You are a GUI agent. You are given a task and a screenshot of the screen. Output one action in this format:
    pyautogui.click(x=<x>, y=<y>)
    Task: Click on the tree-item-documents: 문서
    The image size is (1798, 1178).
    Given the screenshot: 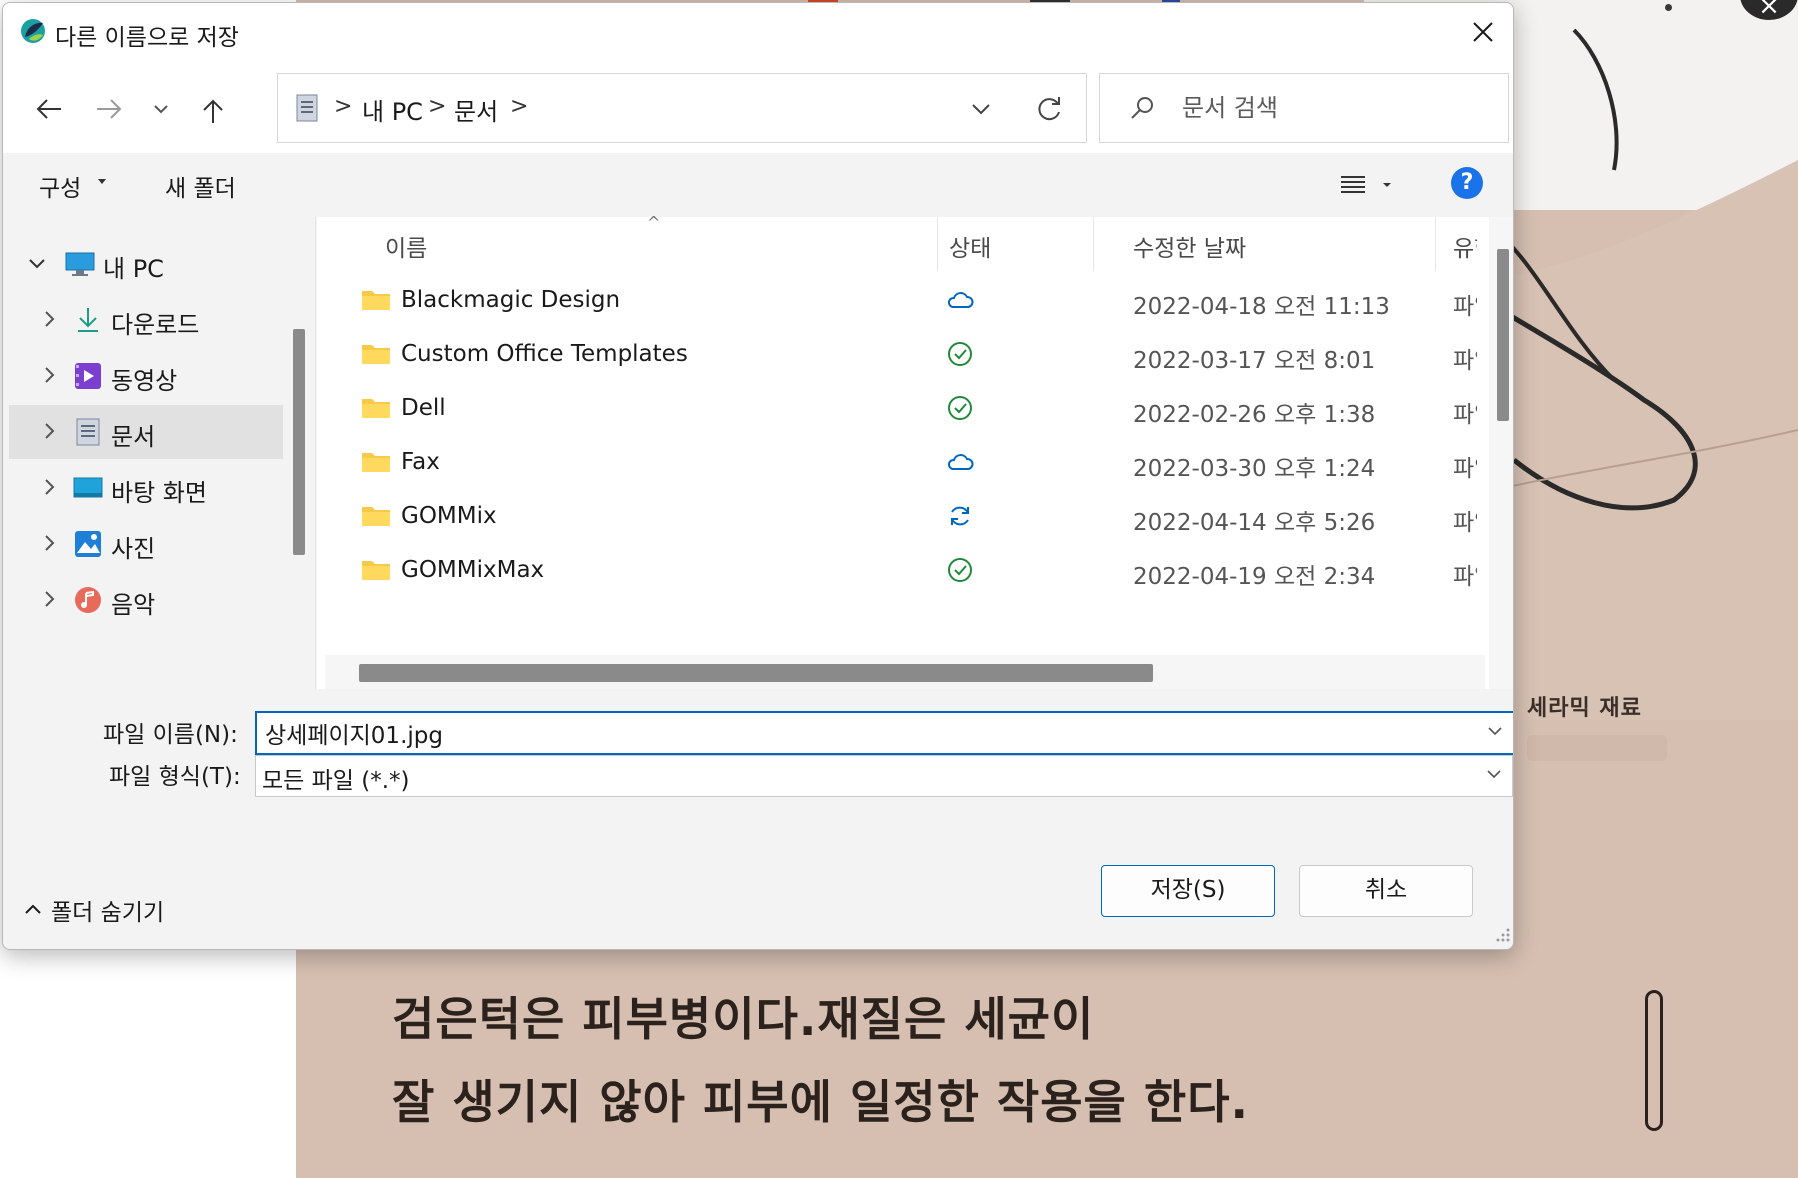 What is the action you would take?
    pyautogui.click(x=146, y=432)
    